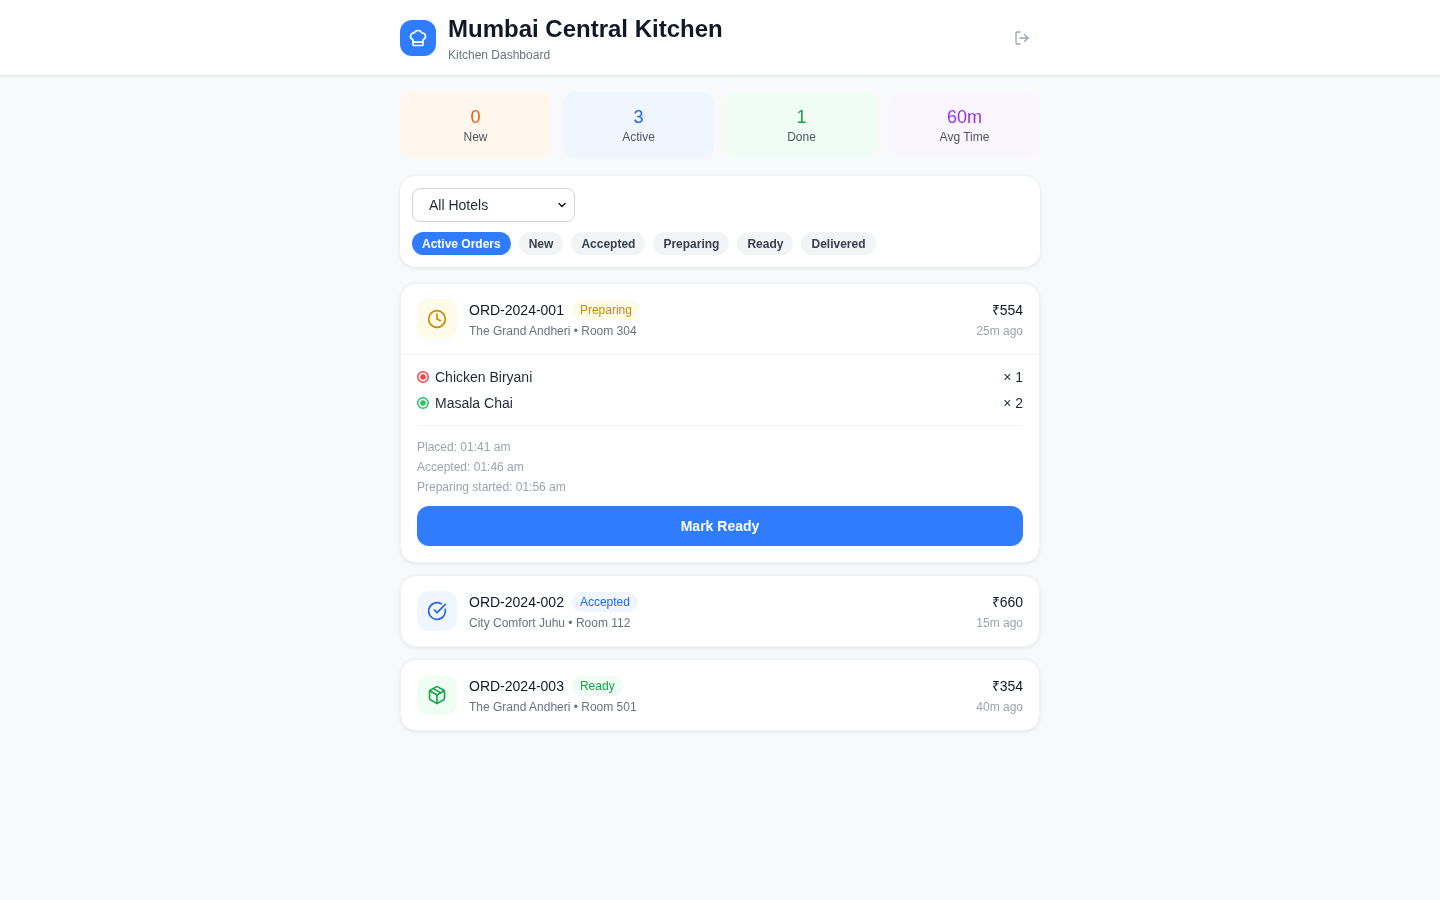 This screenshot has width=1440, height=900. I want to click on chef-hat-icon, so click(418, 37).